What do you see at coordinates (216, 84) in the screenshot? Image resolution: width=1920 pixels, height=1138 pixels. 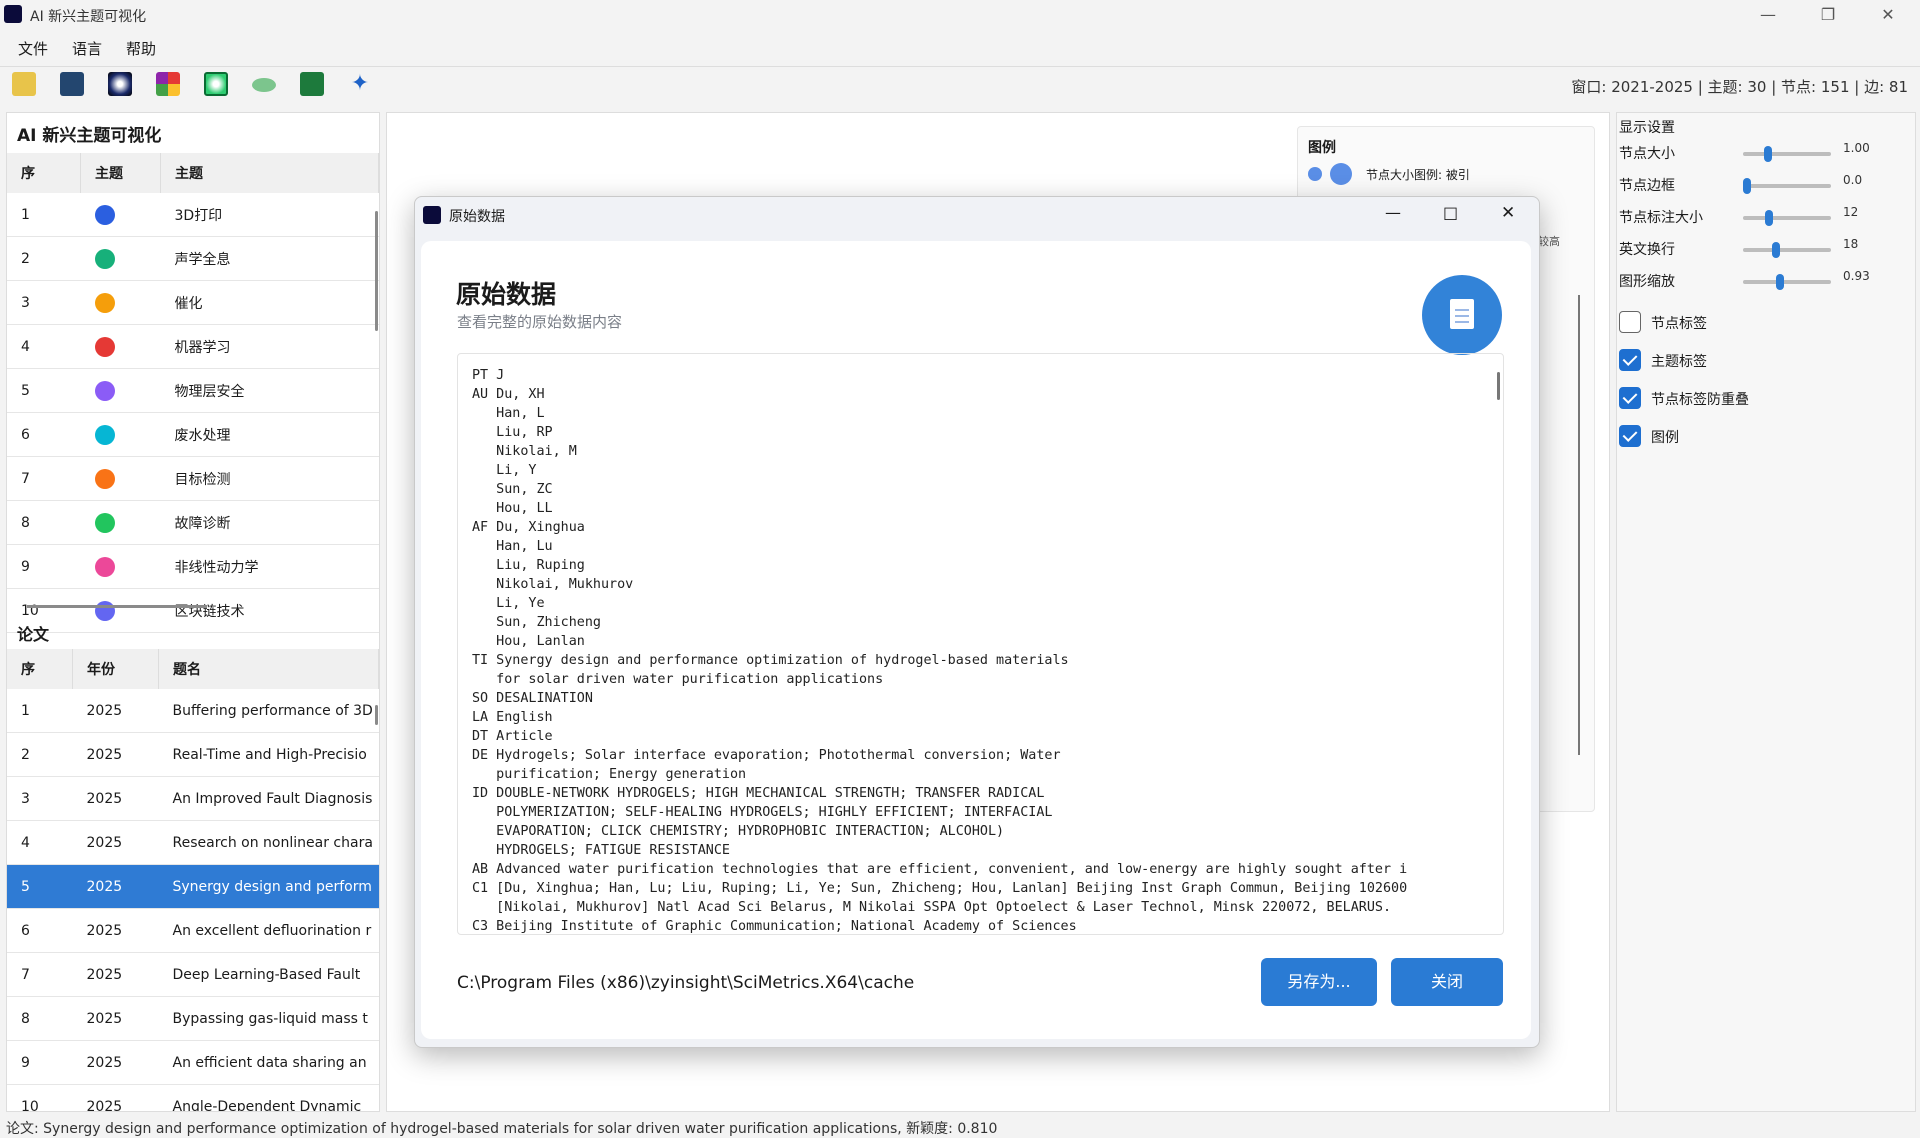 I see `frame-icon` at bounding box center [216, 84].